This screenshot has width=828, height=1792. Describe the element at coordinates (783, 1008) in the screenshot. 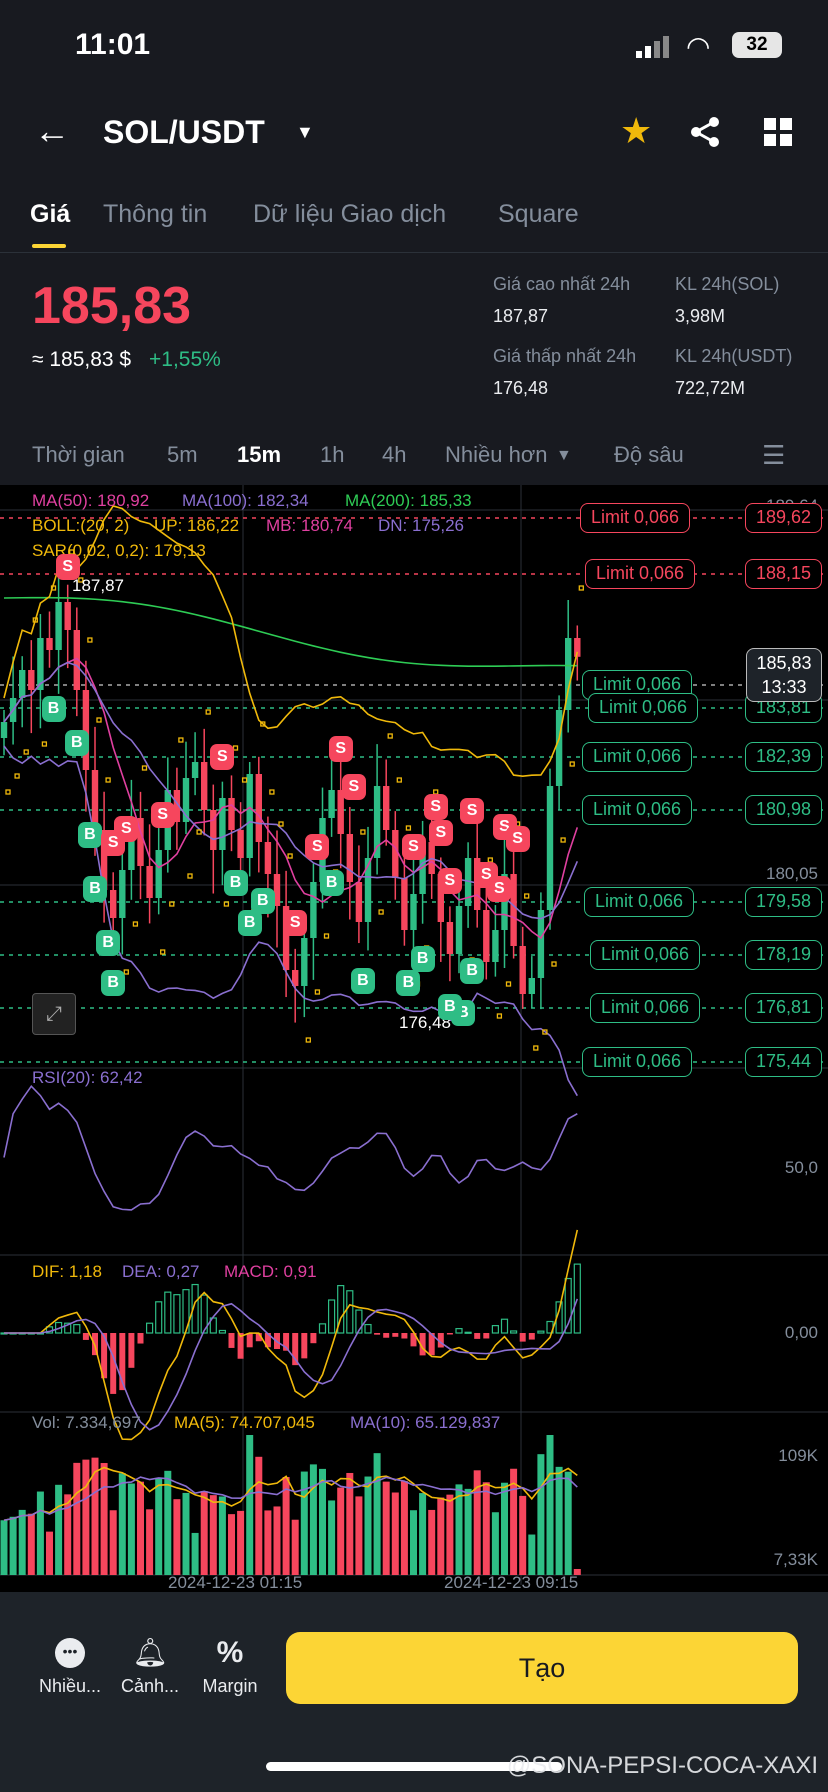

I see `order-price: 176,81` at that location.